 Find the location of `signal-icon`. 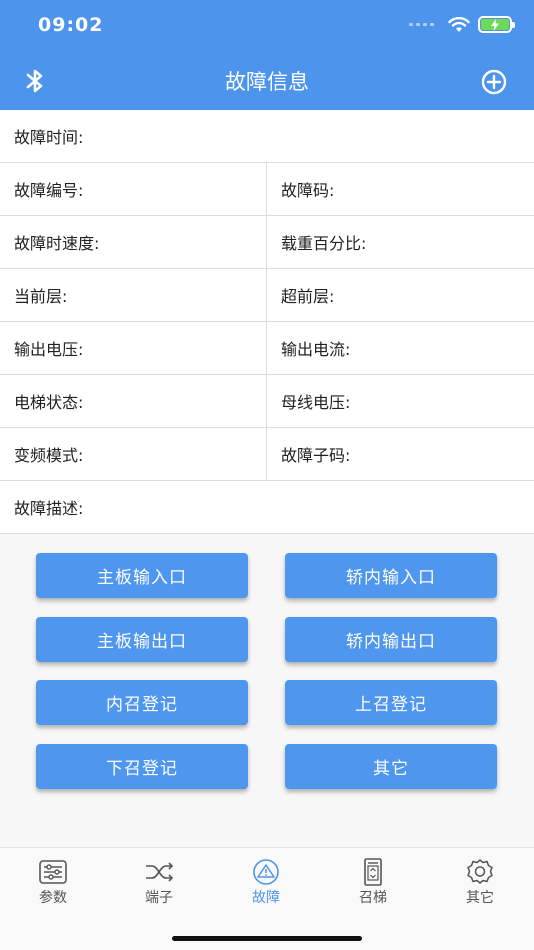

signal-icon is located at coordinates (421, 24).